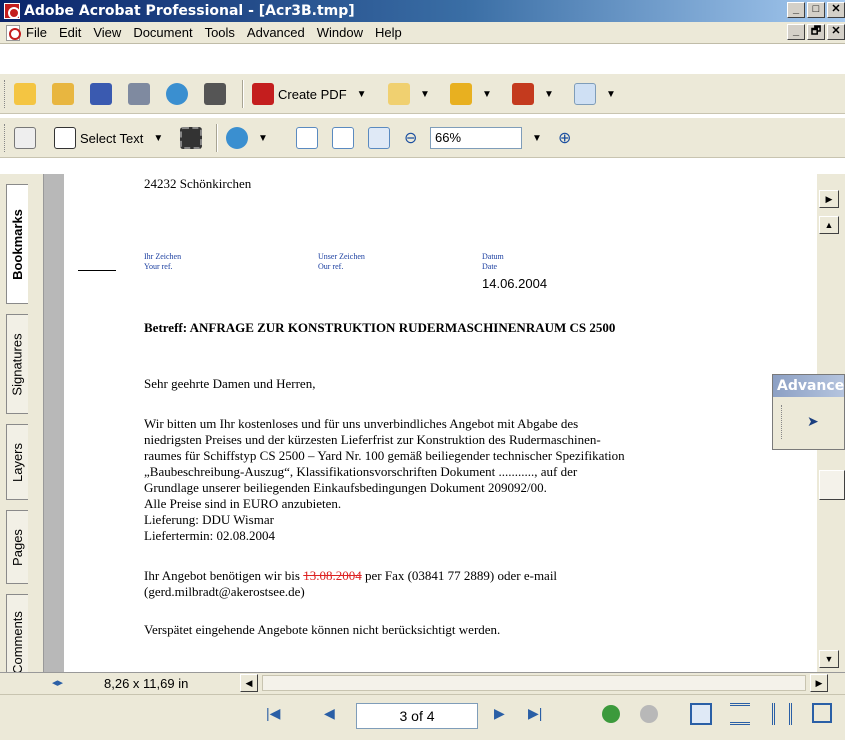  Describe the element at coordinates (189, 11) in the screenshot. I see `window-title: Adobe Acrobat Professional - [Acr3B.tmp]` at that location.